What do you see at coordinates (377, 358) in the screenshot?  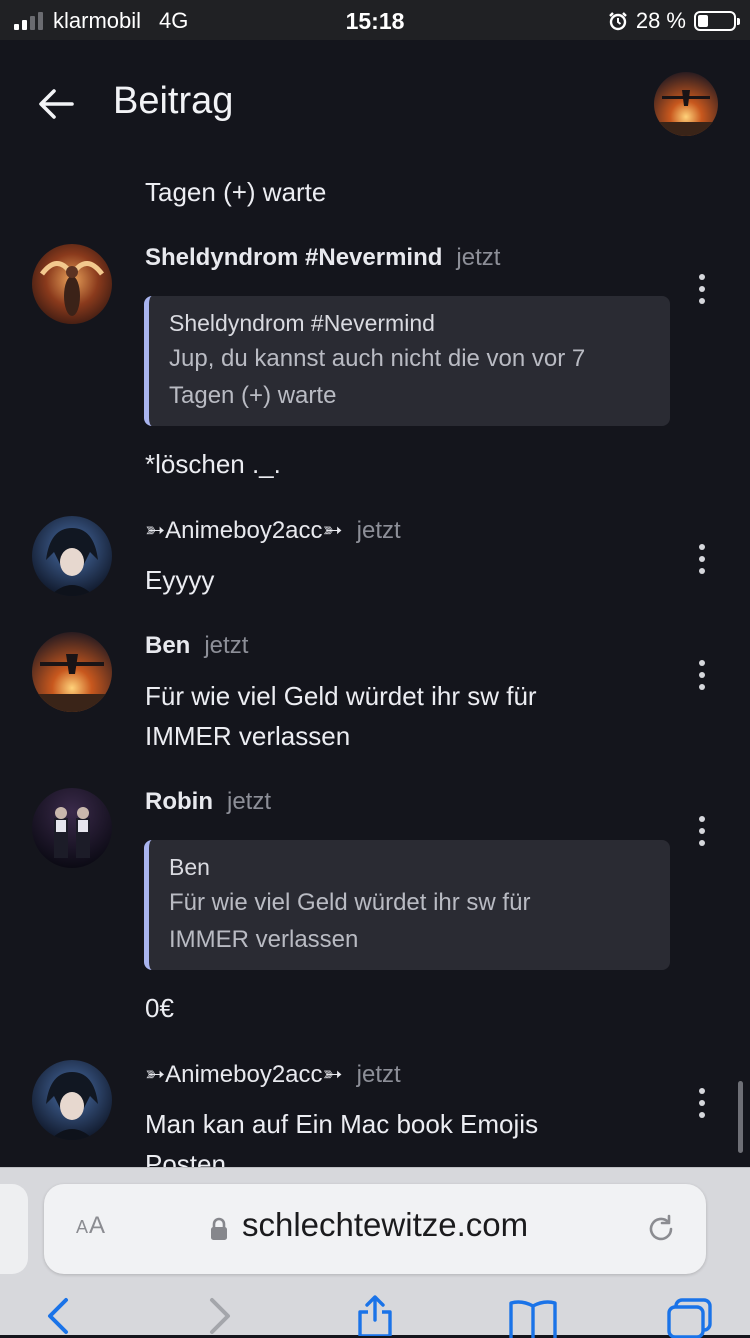 I see `quote-text-line: Jup, du kannst auch nicht die von vor 7` at bounding box center [377, 358].